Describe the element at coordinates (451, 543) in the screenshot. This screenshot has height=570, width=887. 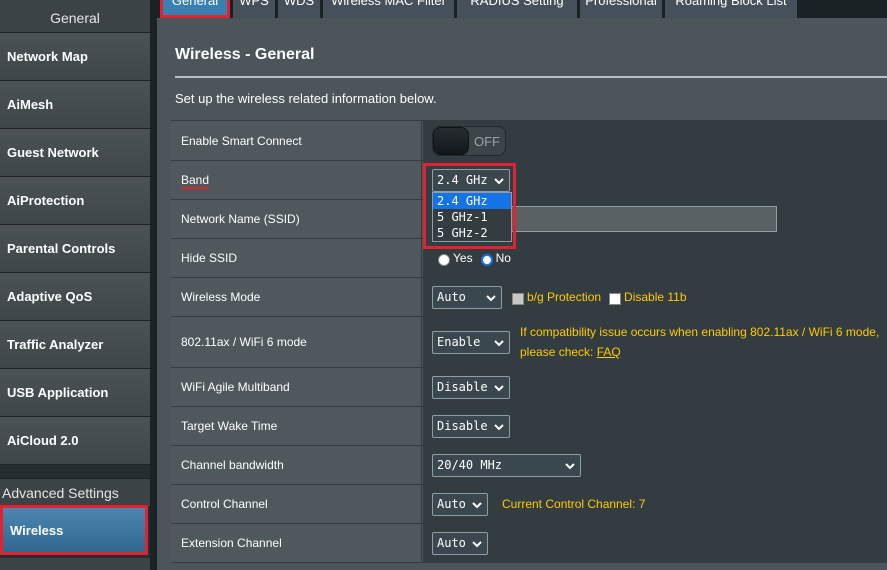
I see `extension-channel-value: Auto` at that location.